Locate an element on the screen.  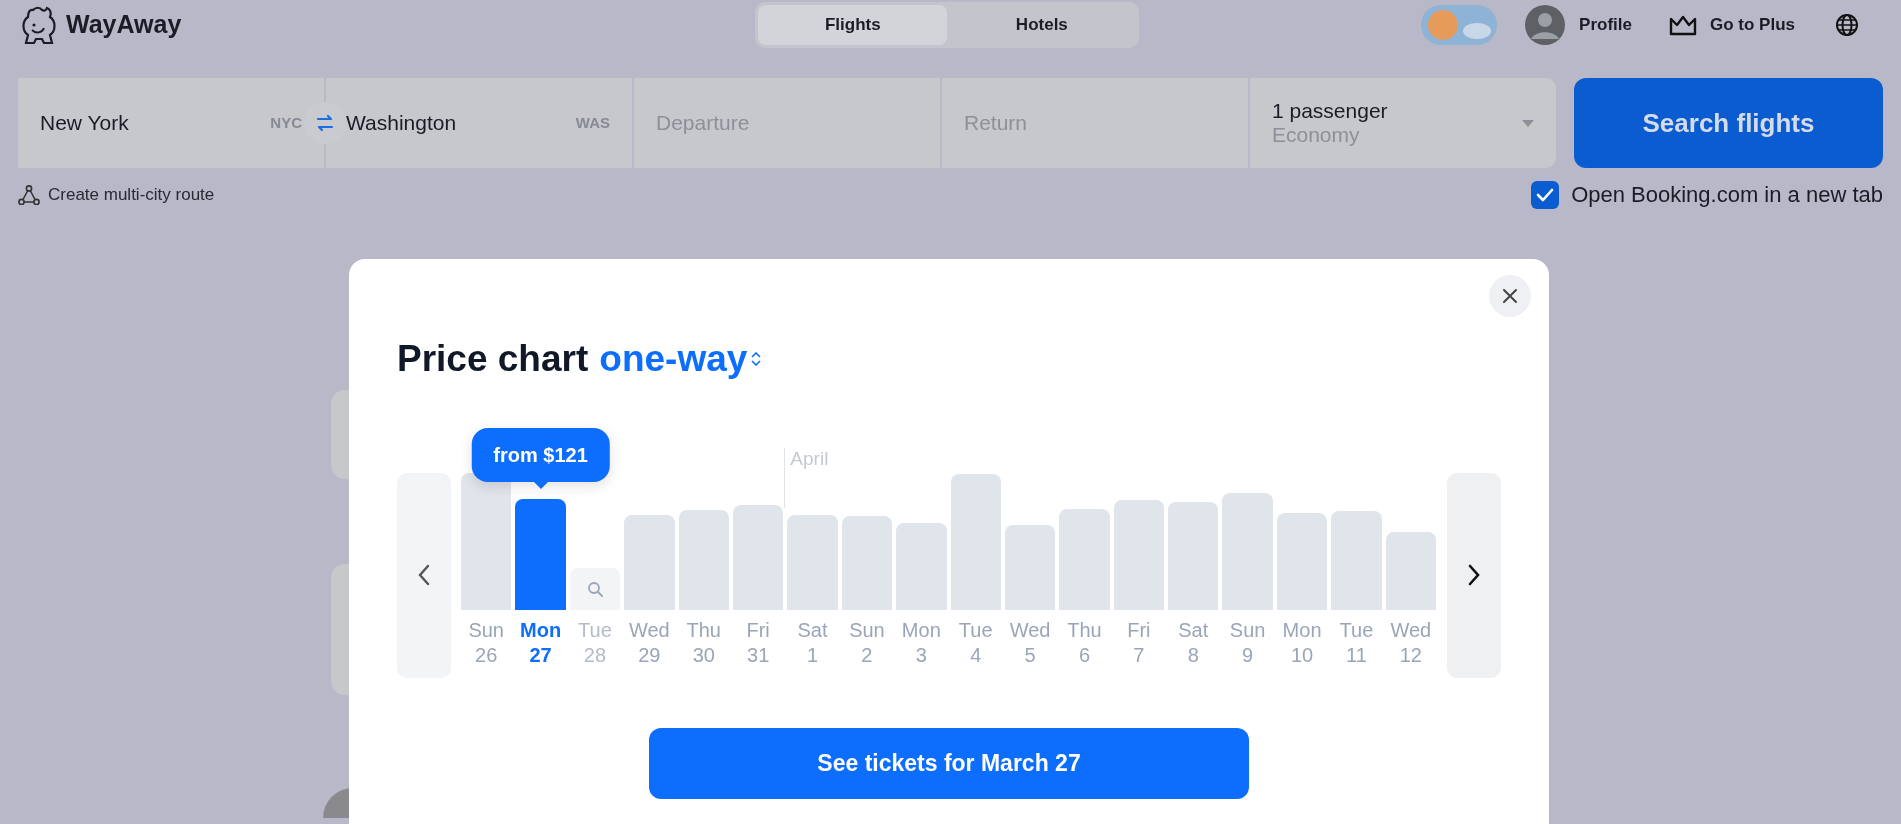
date-label: Thu 6 is located at coordinates (1084, 642).